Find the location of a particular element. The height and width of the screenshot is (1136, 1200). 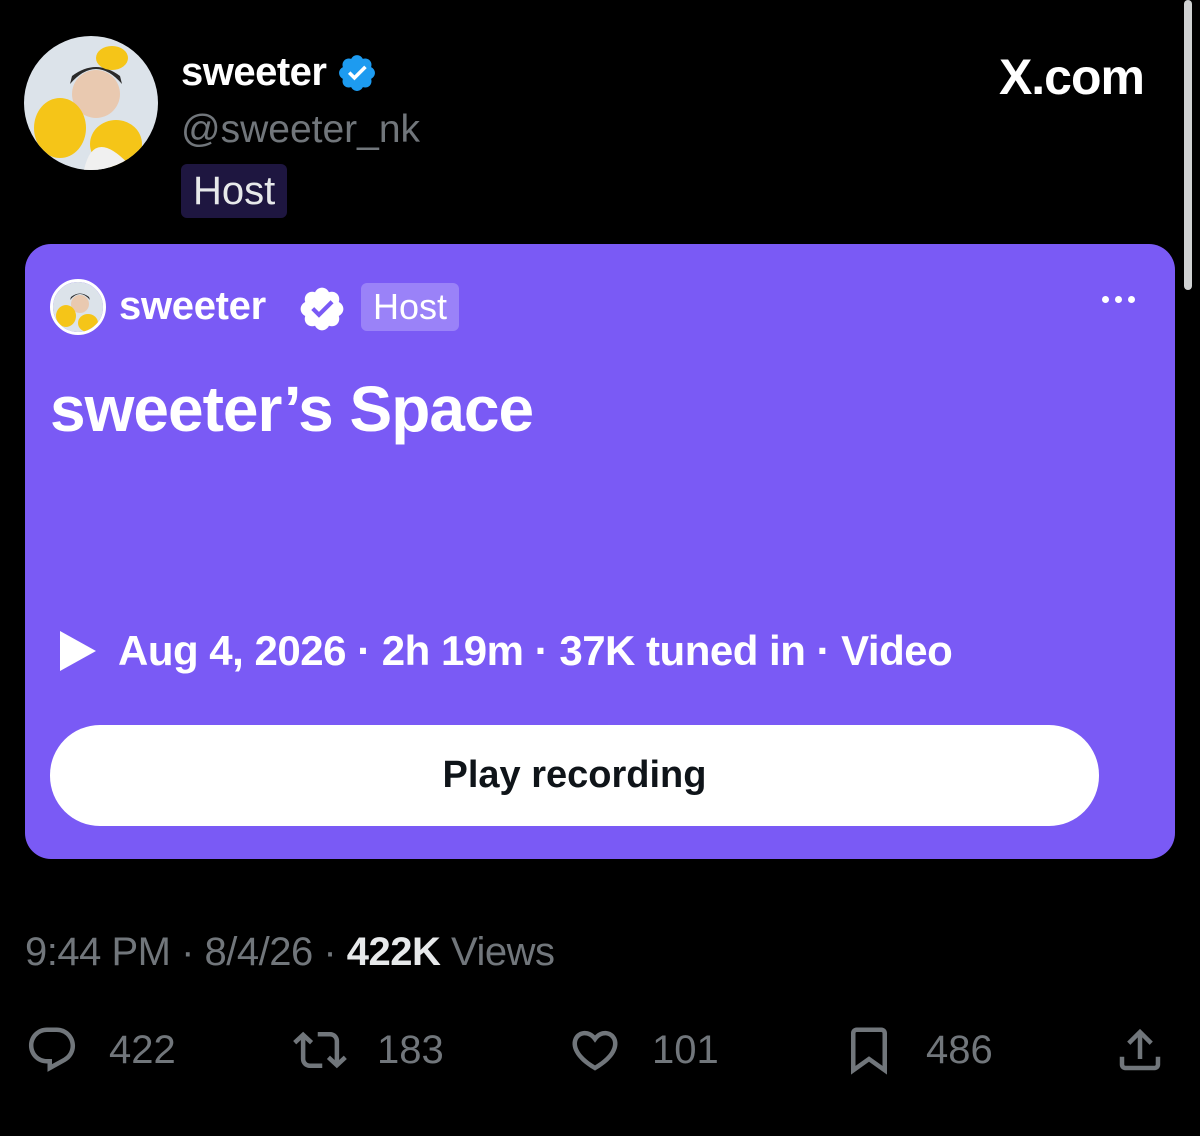

author-handle: @sweeter_nk is located at coordinates (300, 130).